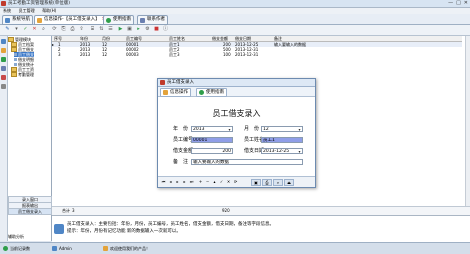  Describe the element at coordinates (221, 181) in the screenshot. I see `save-record-icon: ✓` at that location.